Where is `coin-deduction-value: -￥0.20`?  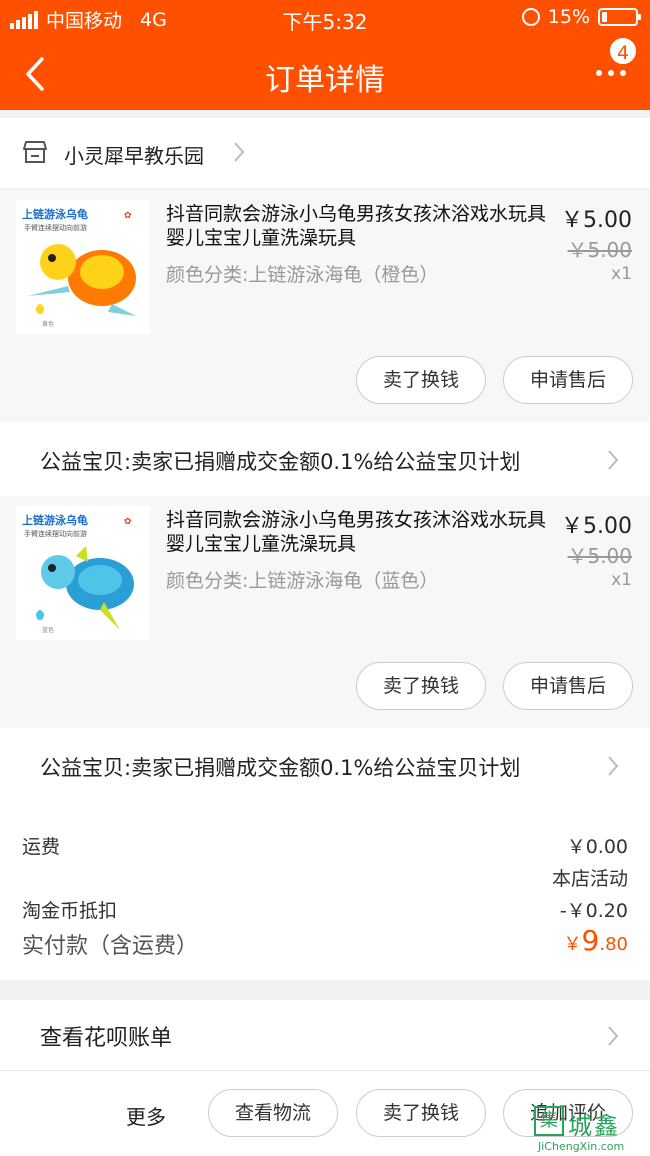
coin-deduction-value: -￥0.20 is located at coordinates (593, 911).